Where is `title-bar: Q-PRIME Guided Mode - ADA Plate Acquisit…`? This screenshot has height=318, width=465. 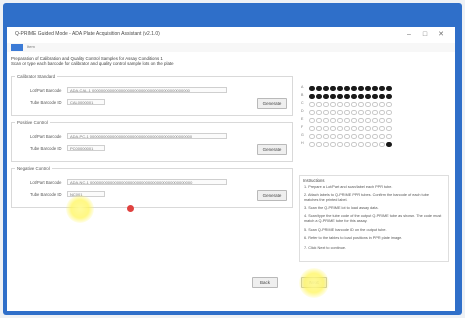
title-bar: Q-PRIME Guided Mode - ADA Plate Acquisit… is located at coordinates (231, 35).